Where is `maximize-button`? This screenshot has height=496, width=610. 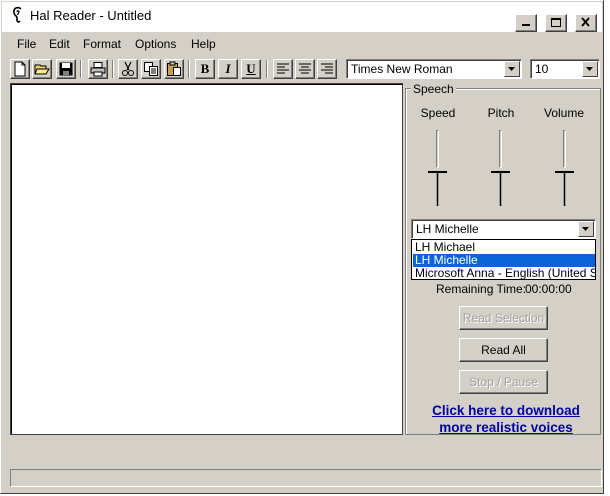
maximize-button is located at coordinates (556, 23).